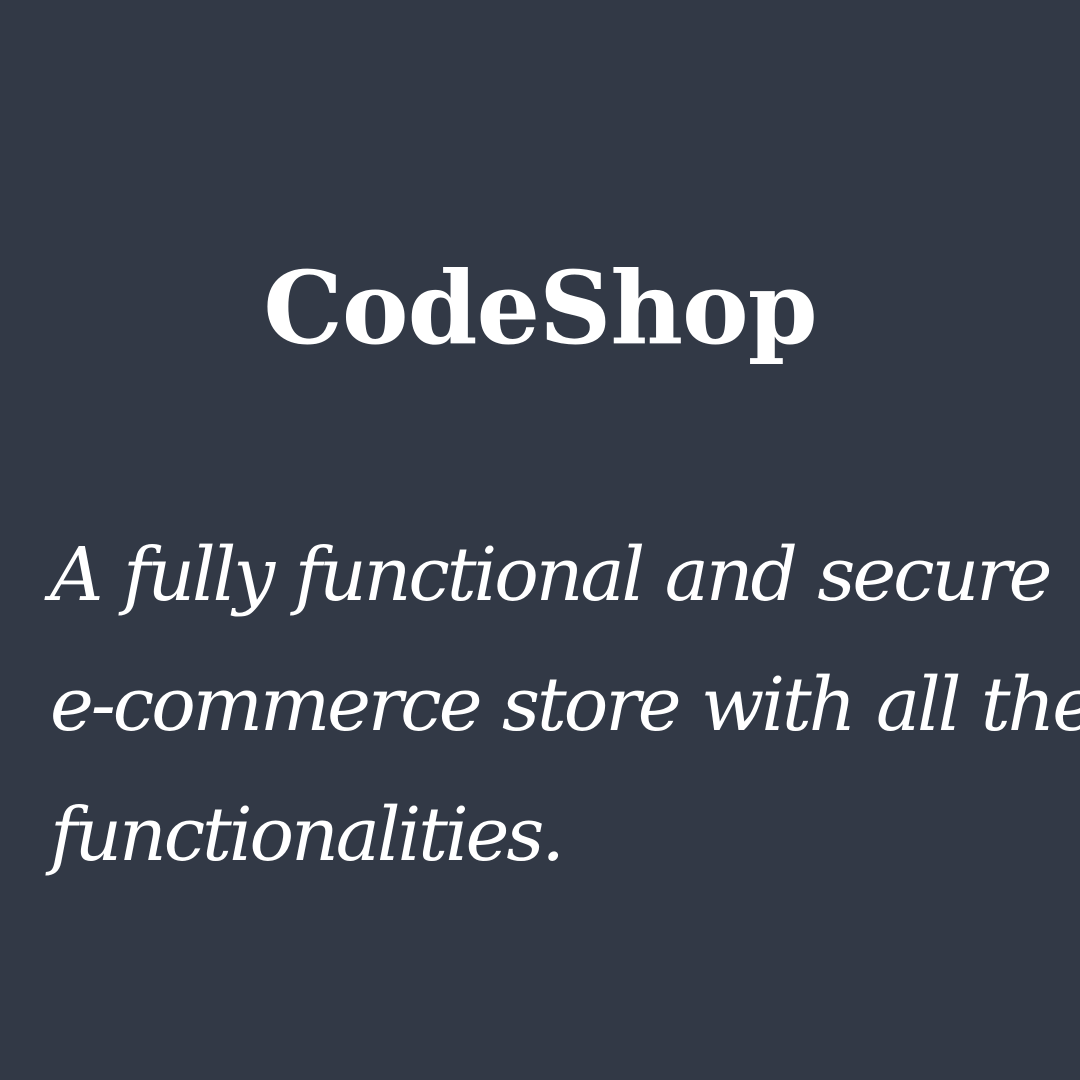  What do you see at coordinates (307, 835) in the screenshot?
I see `tagline-line: functionalities.` at bounding box center [307, 835].